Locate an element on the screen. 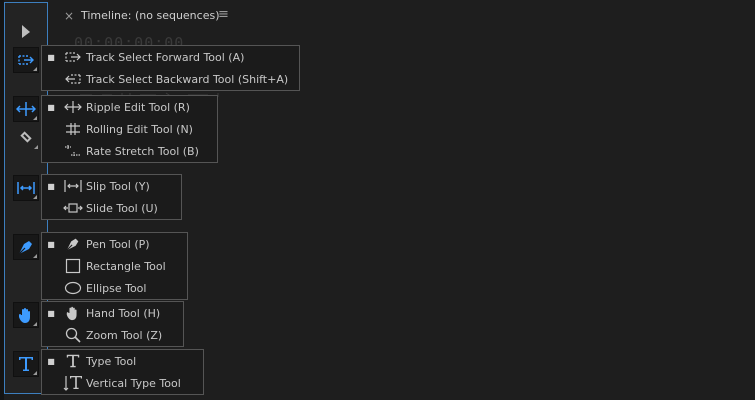  selection-tool-button is located at coordinates (26, 32).